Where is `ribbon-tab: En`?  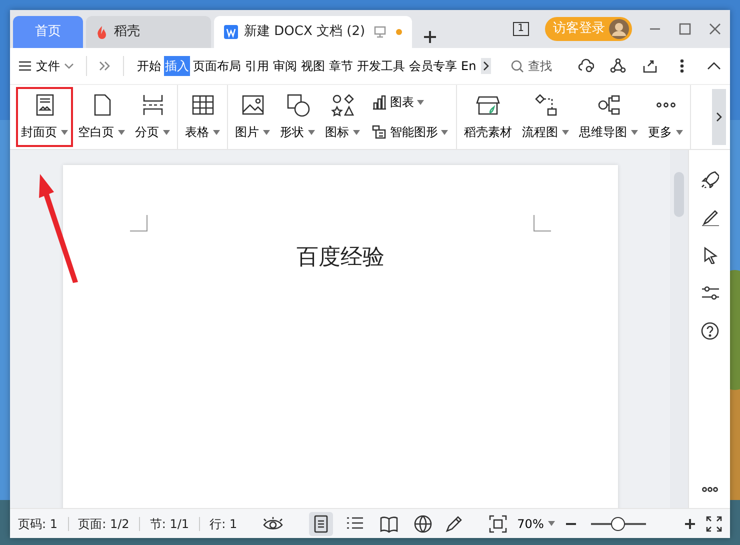 ribbon-tab: En is located at coordinates (469, 66).